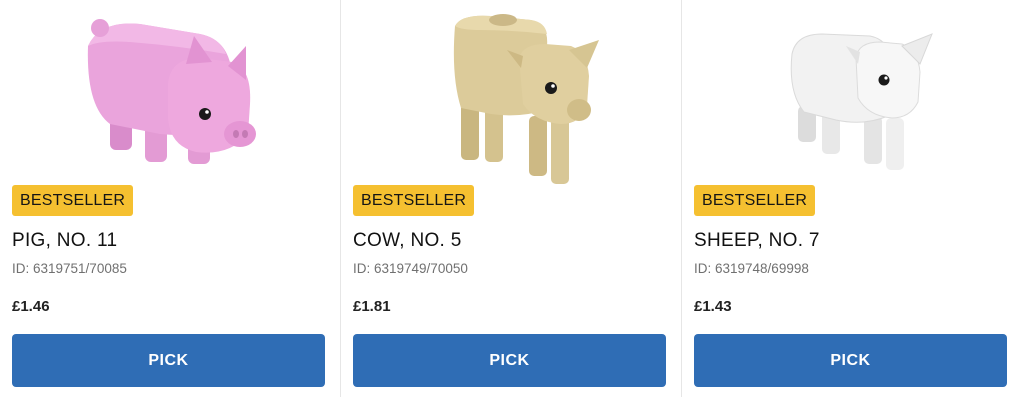  I want to click on product-price: £1.43, so click(713, 306).